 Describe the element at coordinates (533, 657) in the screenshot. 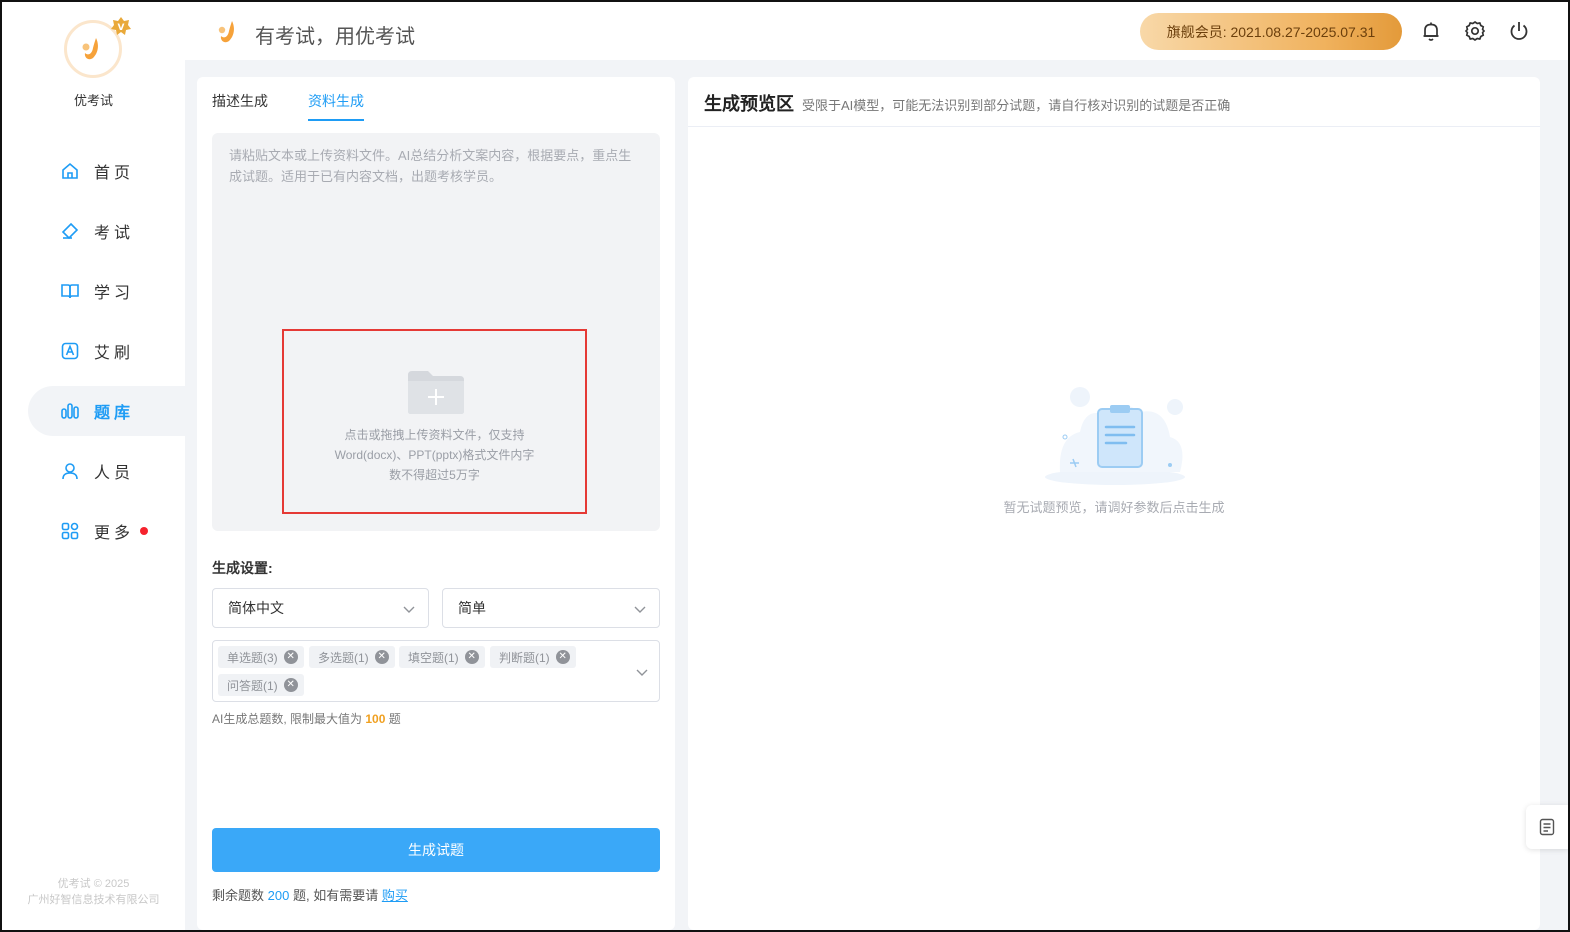

I see `question-type-tag: 判断题(1) ✕` at that location.